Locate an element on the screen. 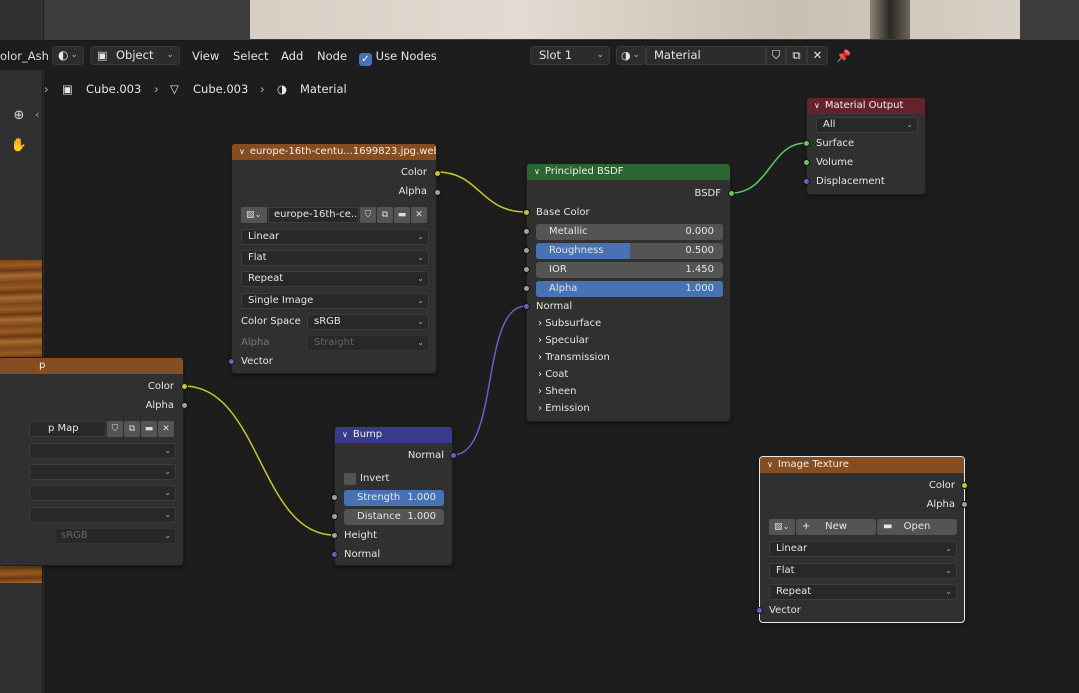 This screenshot has width=1079, height=693. input-strength-socket is located at coordinates (334, 497).